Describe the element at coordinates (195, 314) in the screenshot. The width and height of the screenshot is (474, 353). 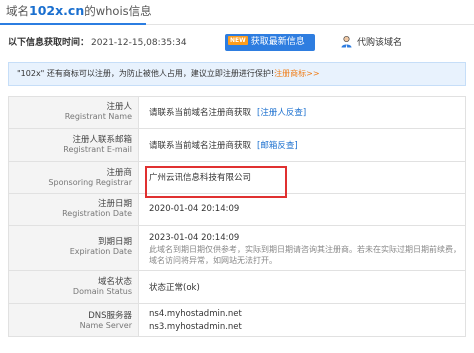
I see `name-server-1: ns4.myhostadmin.net` at that location.